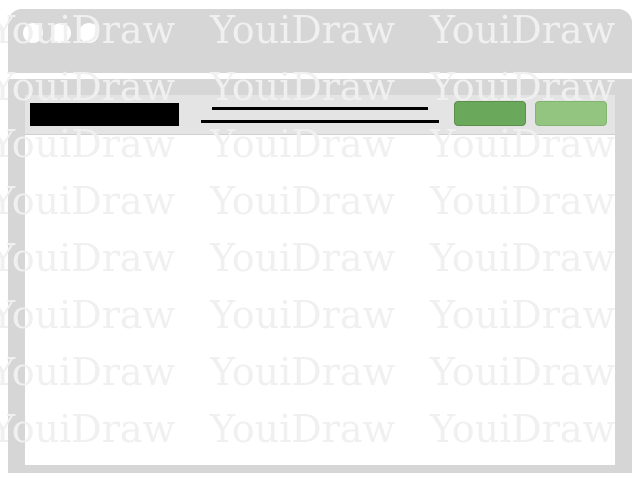 The height and width of the screenshot is (480, 640). Describe the element at coordinates (33, 33) in the screenshot. I see `close-dot-icon` at that location.